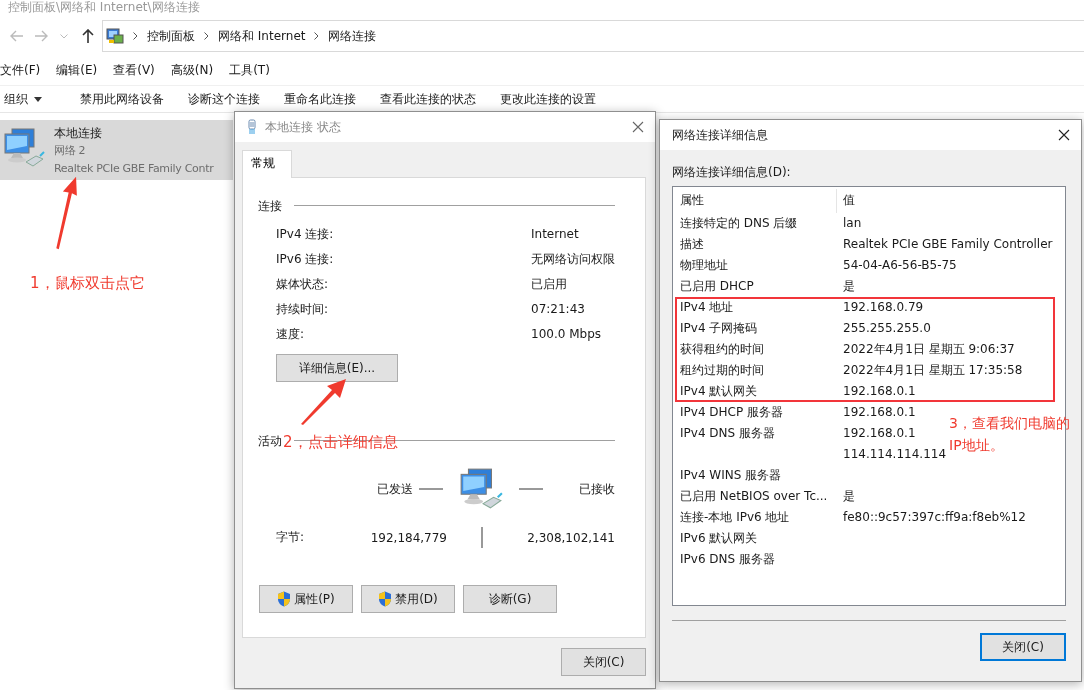  What do you see at coordinates (270, 206) in the screenshot?
I see `group-heading: 连接` at bounding box center [270, 206].